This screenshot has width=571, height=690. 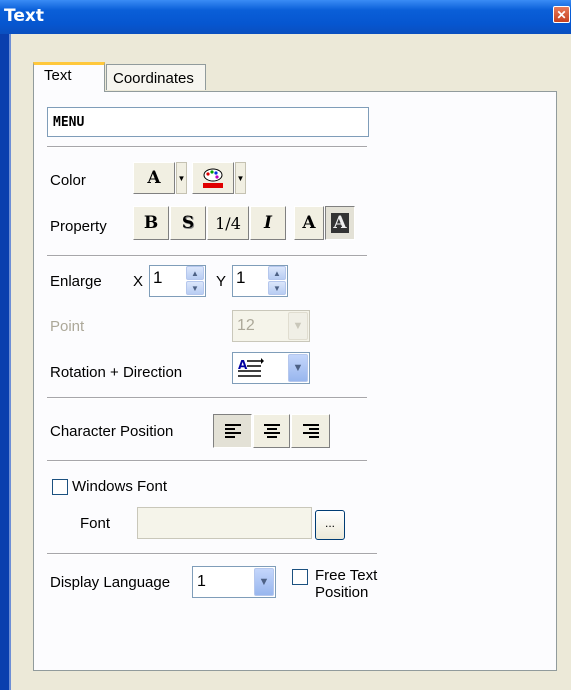 What do you see at coordinates (234, 582) in the screenshot?
I see `display-language-select: 1 ▼` at bounding box center [234, 582].